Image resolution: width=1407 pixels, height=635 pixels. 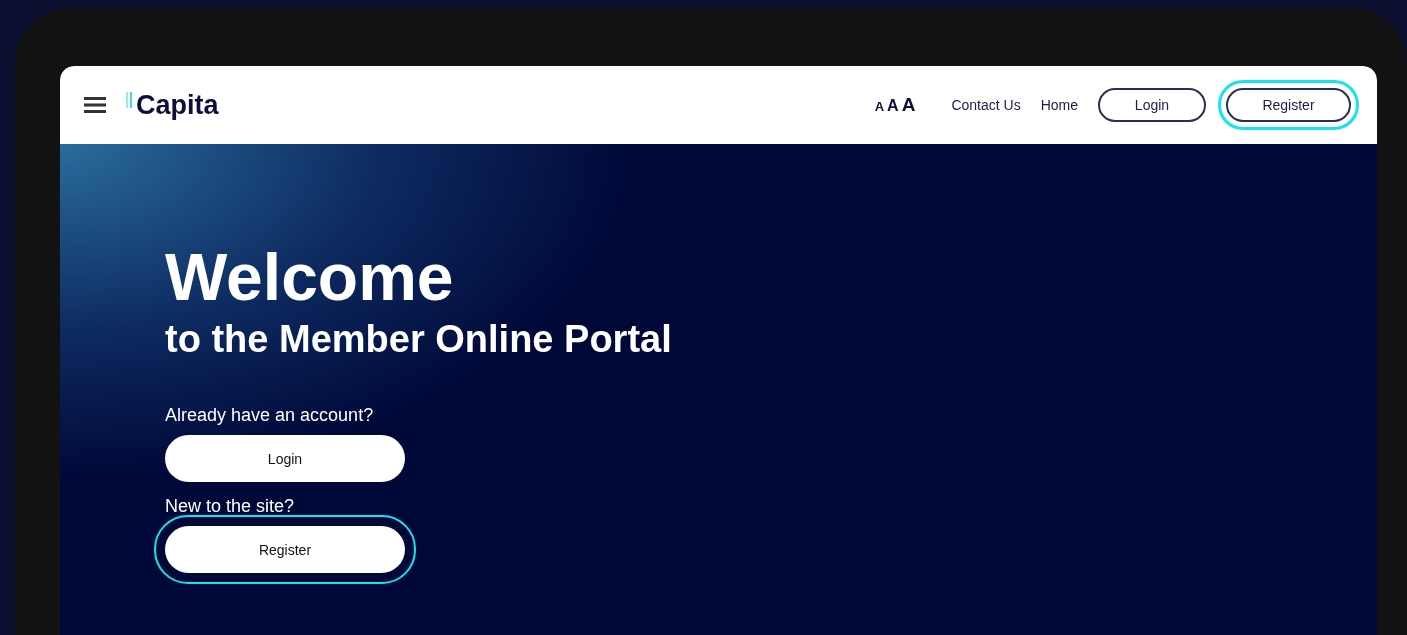 What do you see at coordinates (419, 339) in the screenshot?
I see `subtitle-text: to the Member Online Portal` at bounding box center [419, 339].